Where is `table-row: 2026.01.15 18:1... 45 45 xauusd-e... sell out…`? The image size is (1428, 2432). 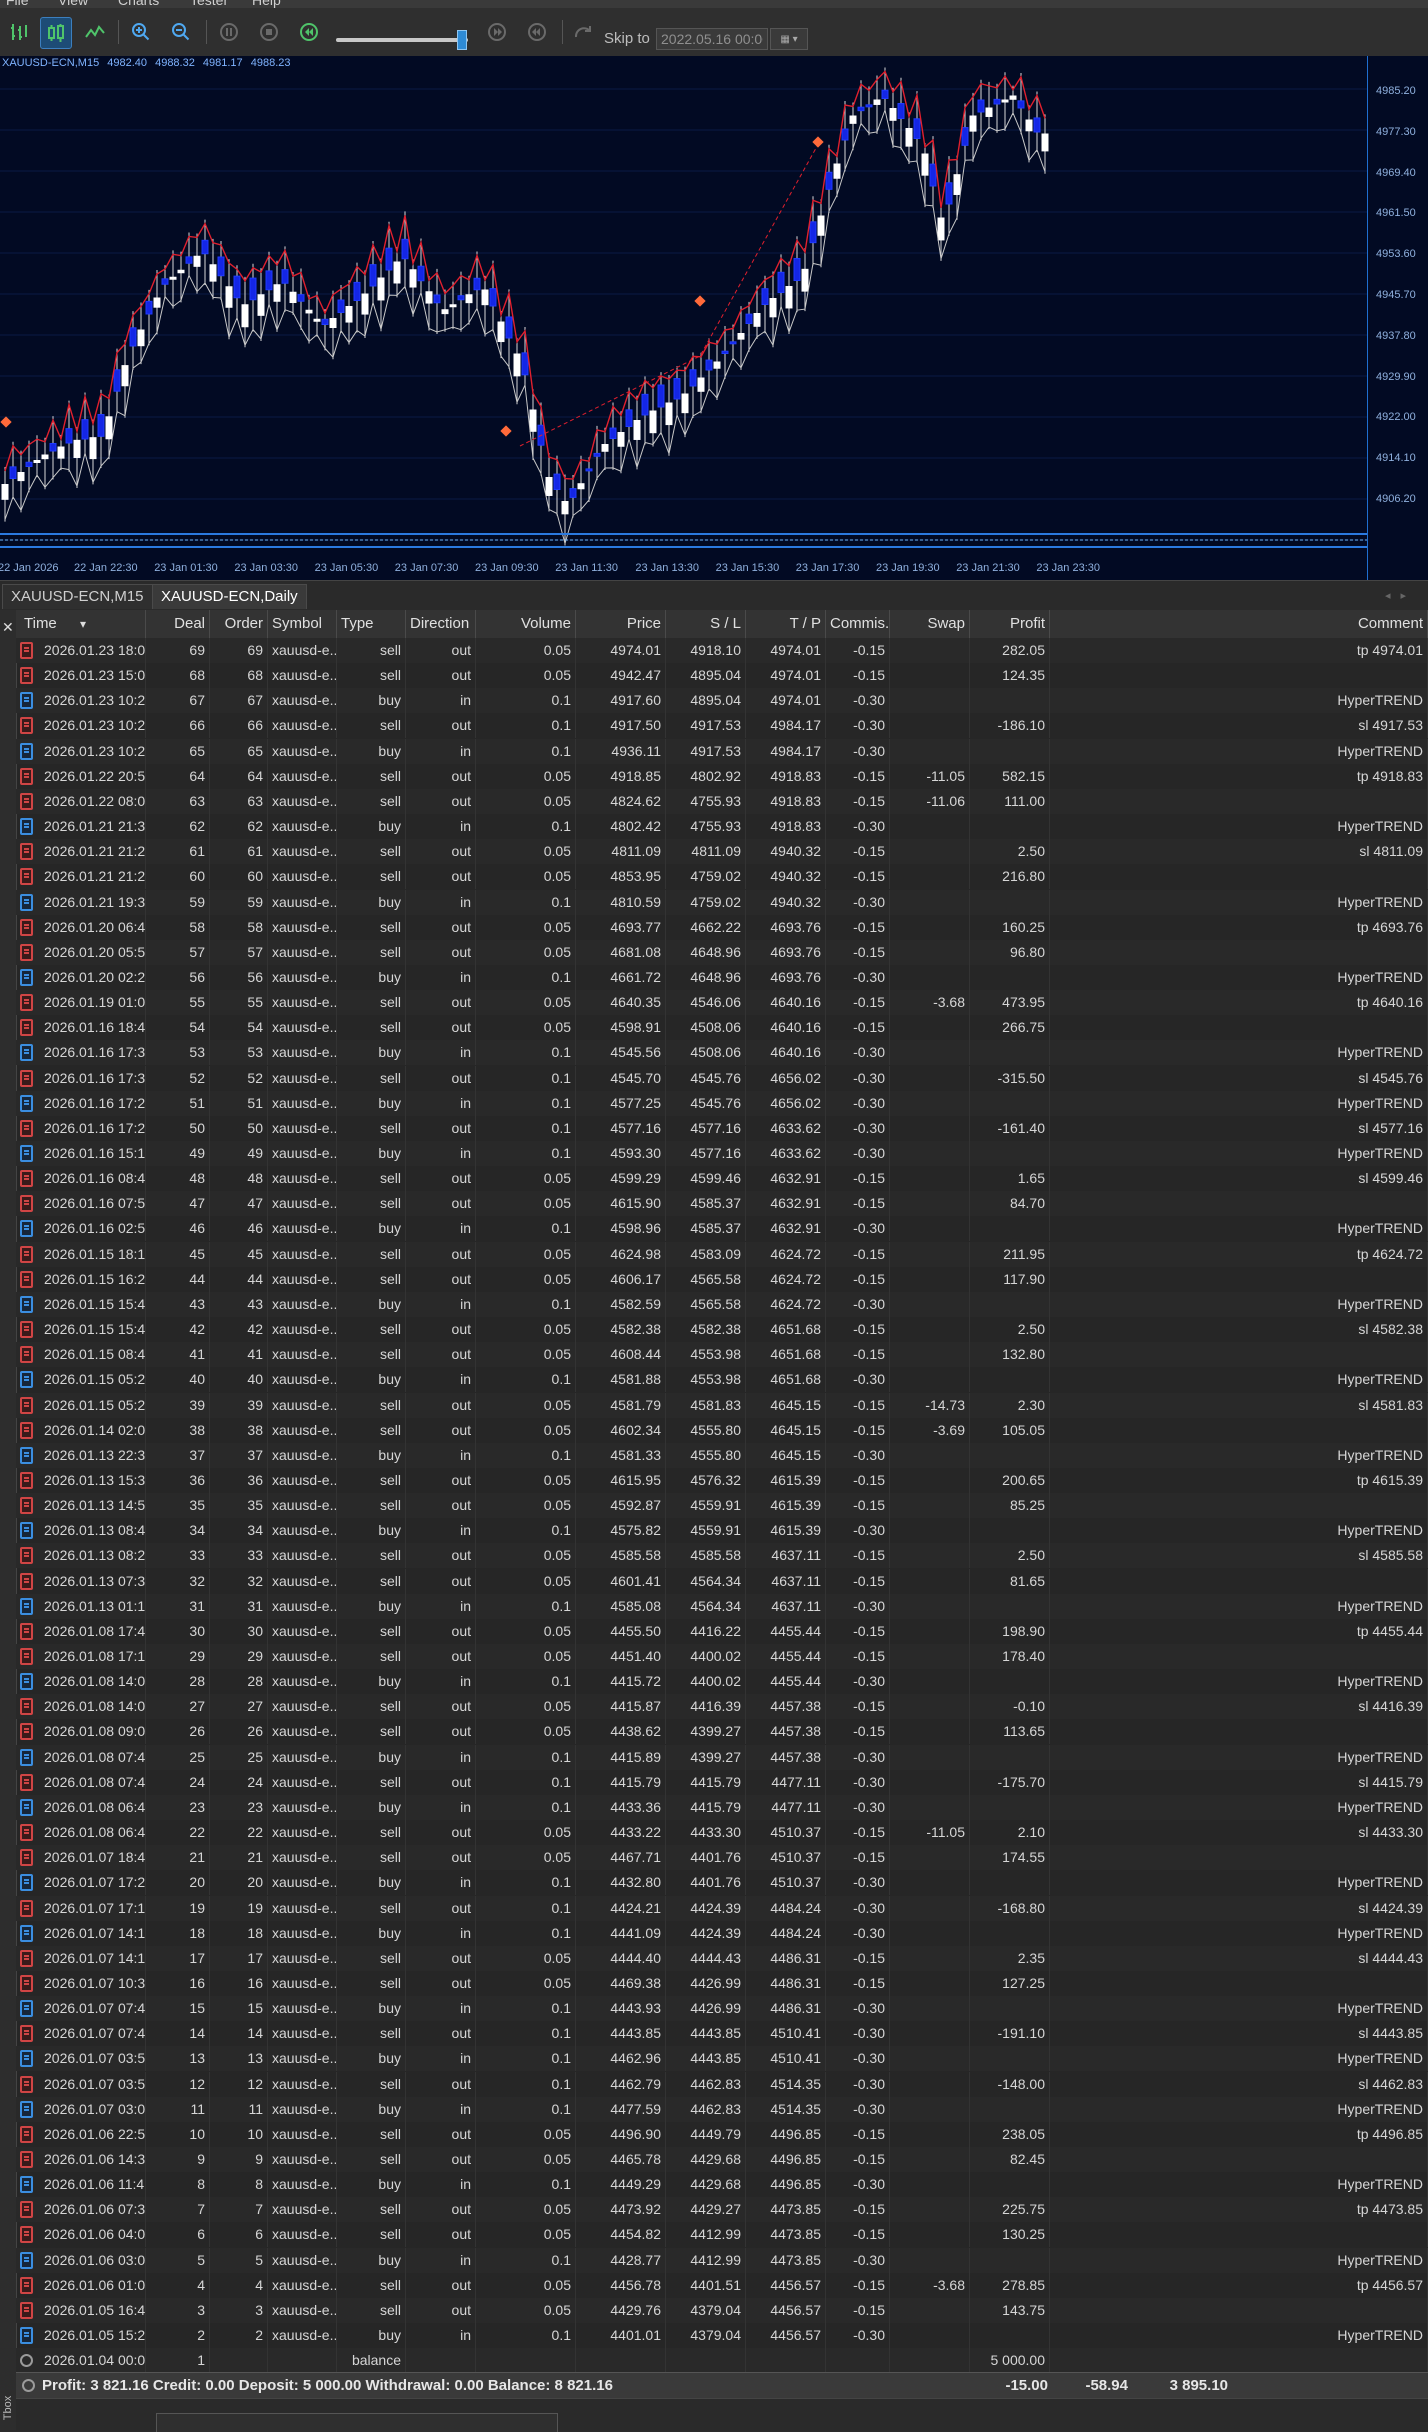
table-row: 2026.01.15 18:1... 45 45 xauusd-e... sell out… is located at coordinates (722, 1254).